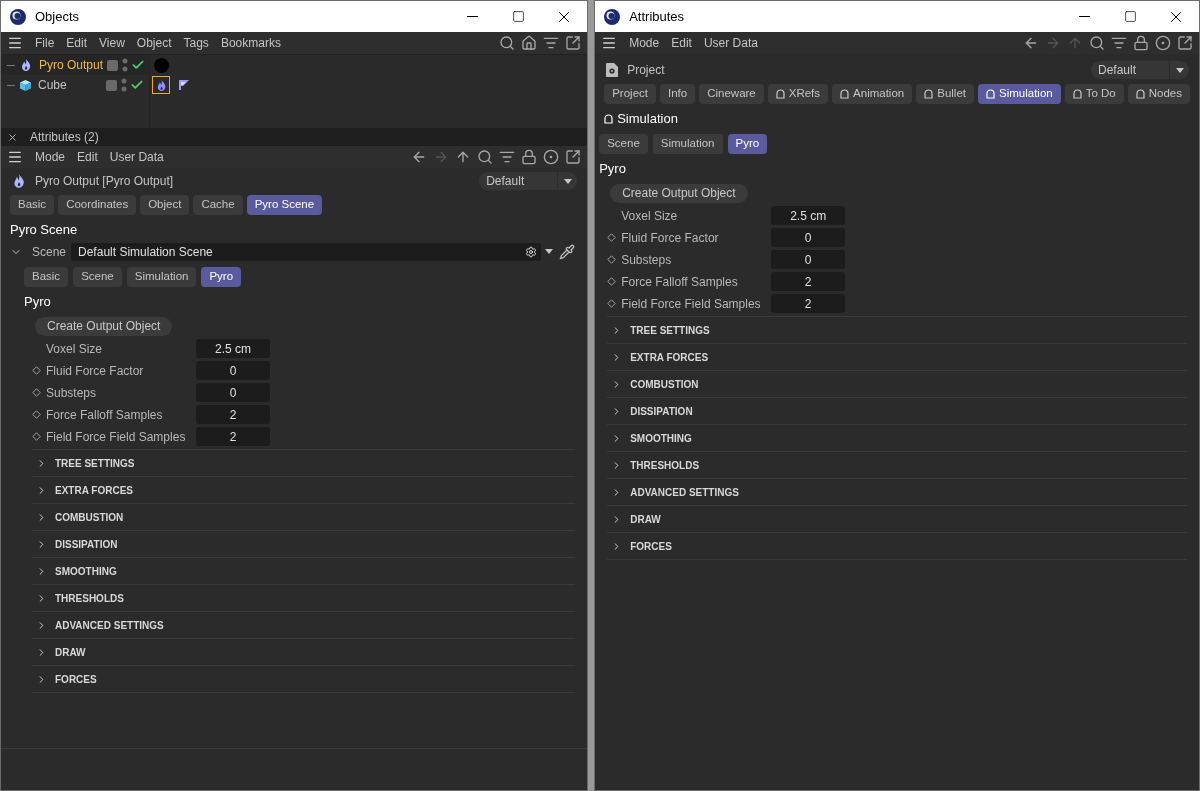  Describe the element at coordinates (528, 181) in the screenshot. I see `preset-dropdown: Default` at that location.